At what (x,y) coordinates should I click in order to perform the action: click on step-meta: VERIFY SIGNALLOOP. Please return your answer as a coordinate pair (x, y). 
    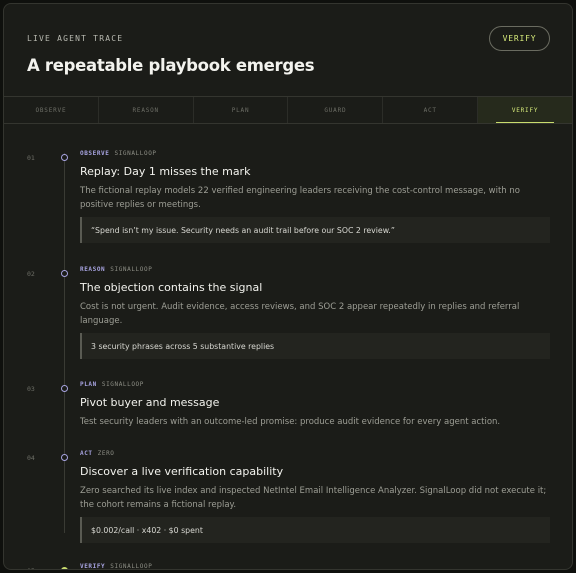
    Looking at the image, I should click on (116, 566).